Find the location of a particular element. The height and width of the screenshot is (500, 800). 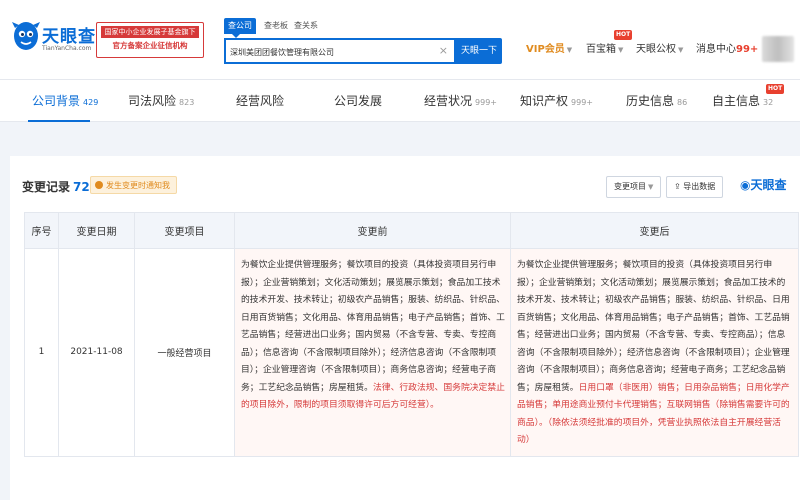

tab-company-development: 公司发展 is located at coordinates (358, 101).